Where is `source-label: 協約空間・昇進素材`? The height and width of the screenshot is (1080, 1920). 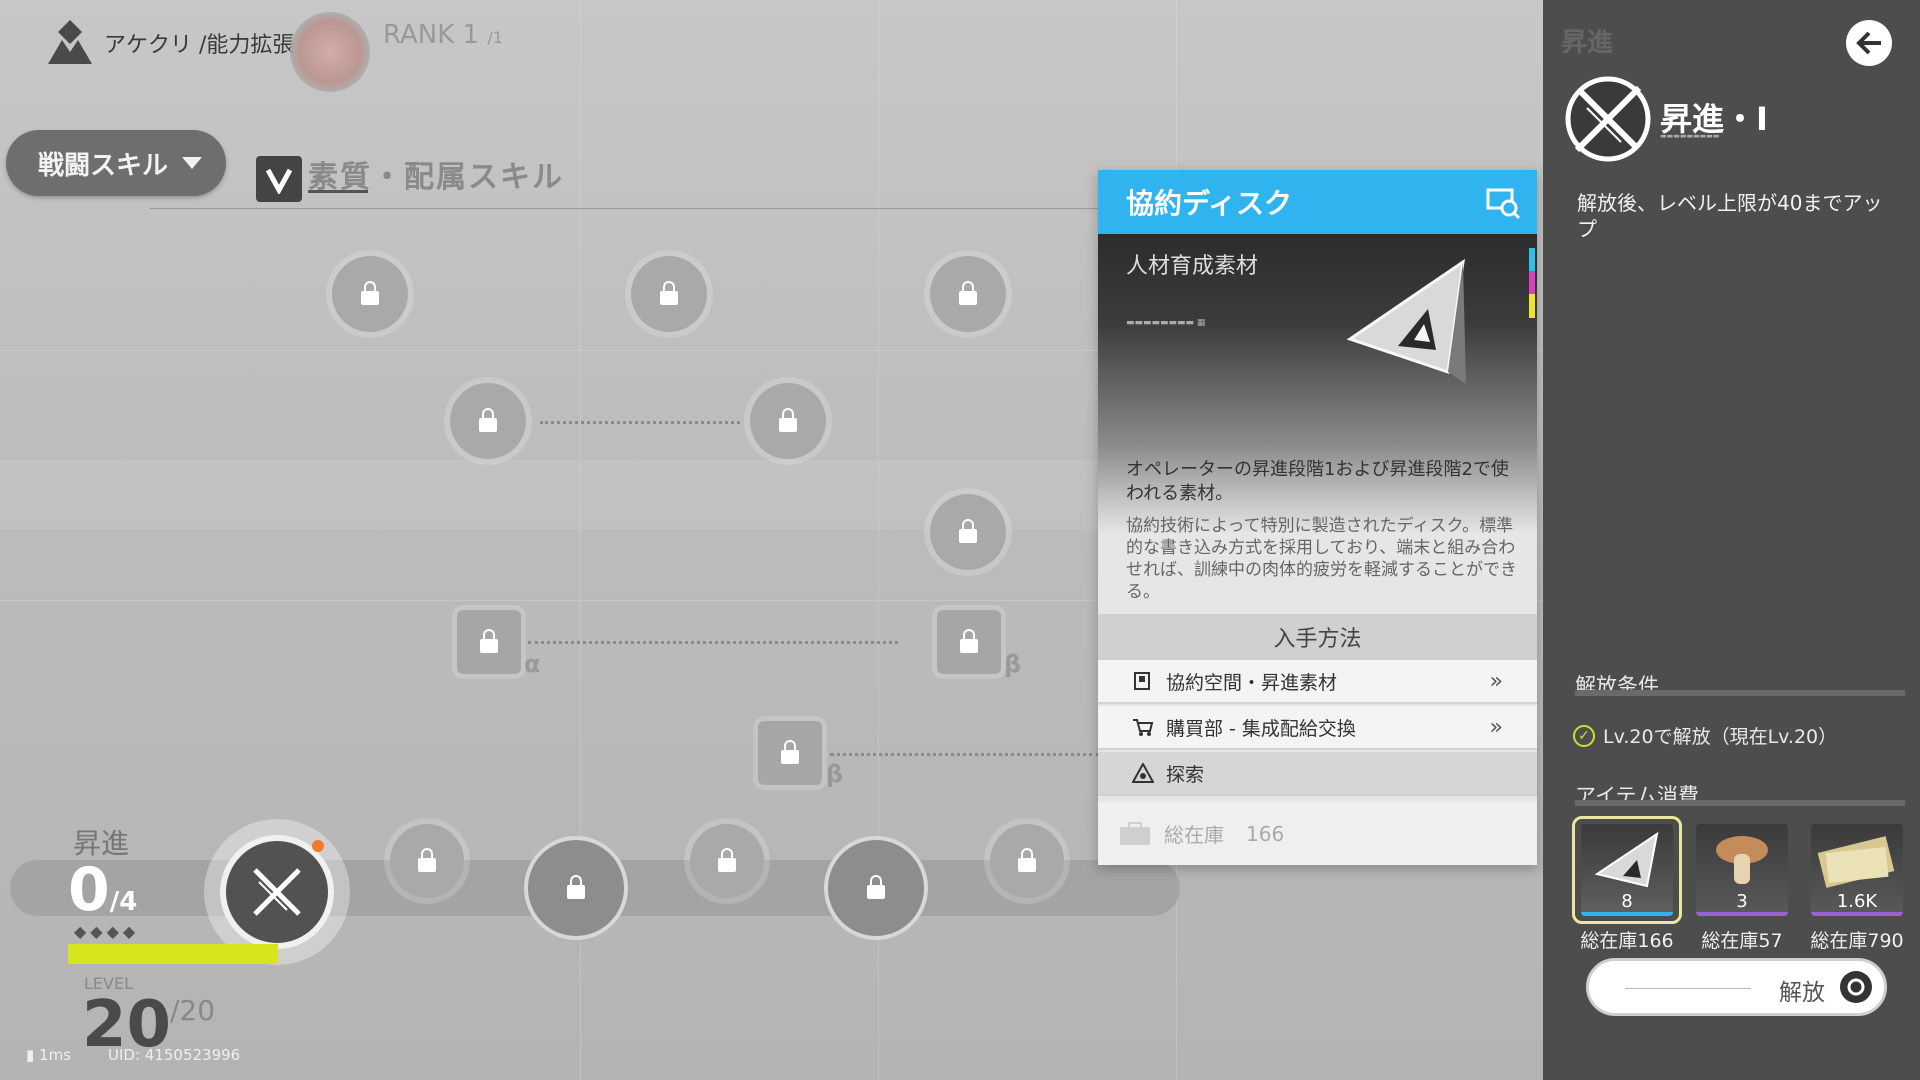
source-label: 協約空間・昇進素材 is located at coordinates (1252, 682).